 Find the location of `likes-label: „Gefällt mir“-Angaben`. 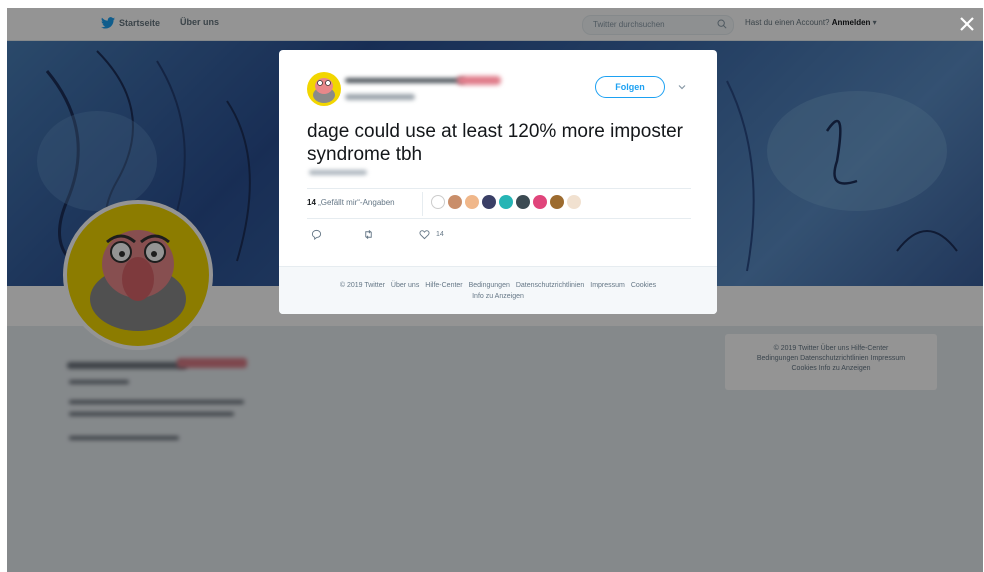

likes-label: „Gefällt mir“-Angaben is located at coordinates (356, 202).